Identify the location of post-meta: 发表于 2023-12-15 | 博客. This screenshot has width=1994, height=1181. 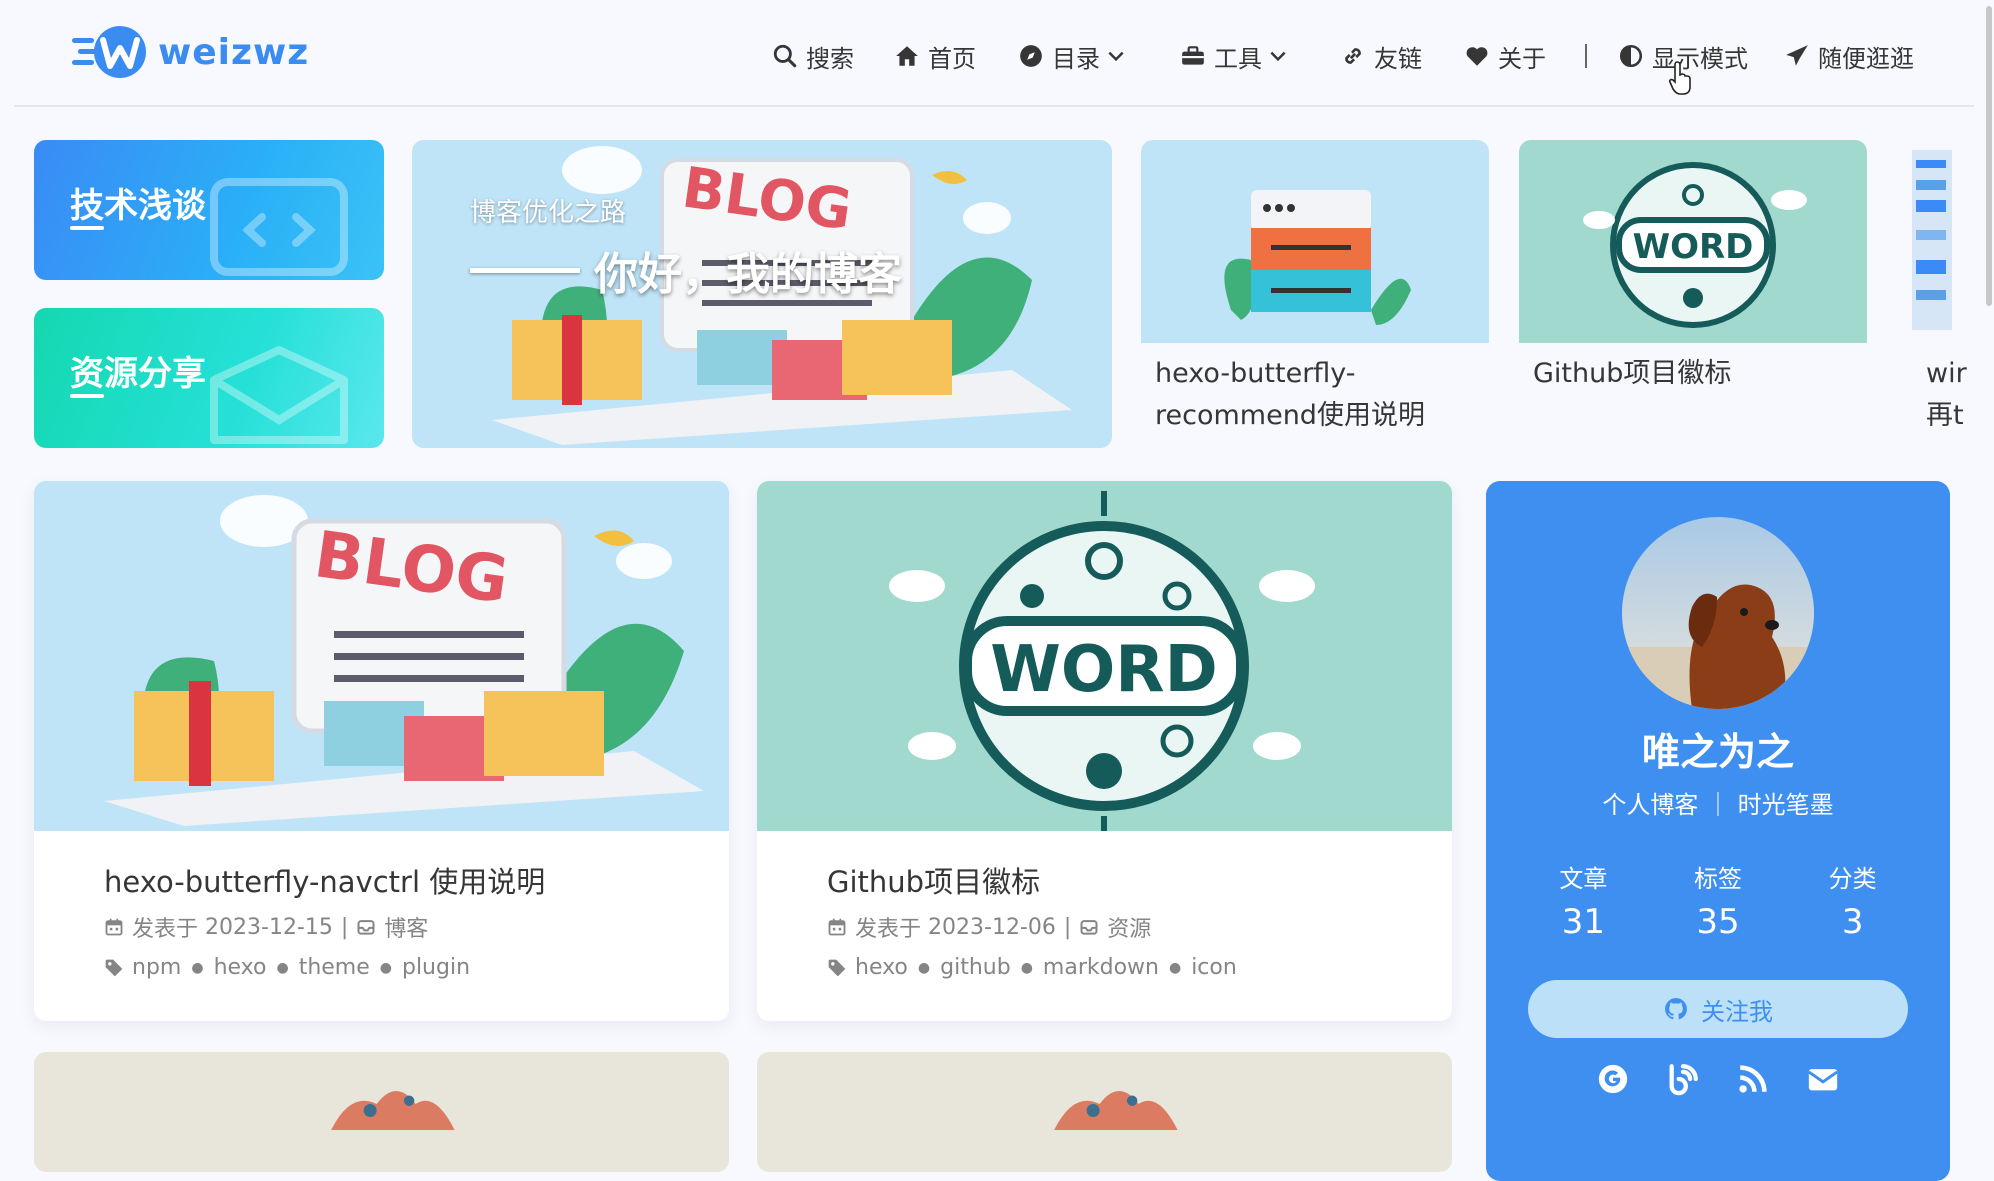
(266, 927).